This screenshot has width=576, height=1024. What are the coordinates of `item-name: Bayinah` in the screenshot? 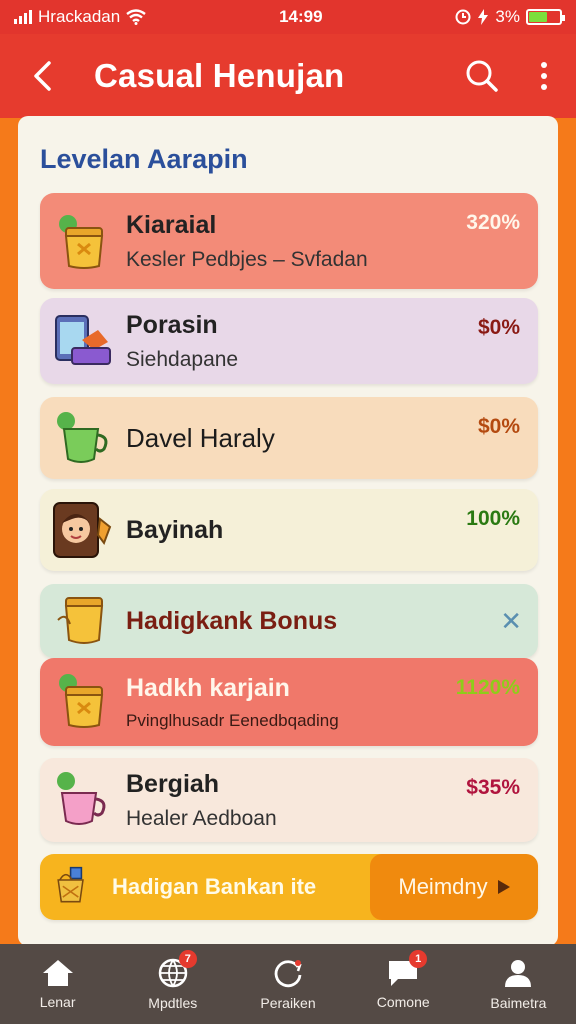 It's located at (175, 529).